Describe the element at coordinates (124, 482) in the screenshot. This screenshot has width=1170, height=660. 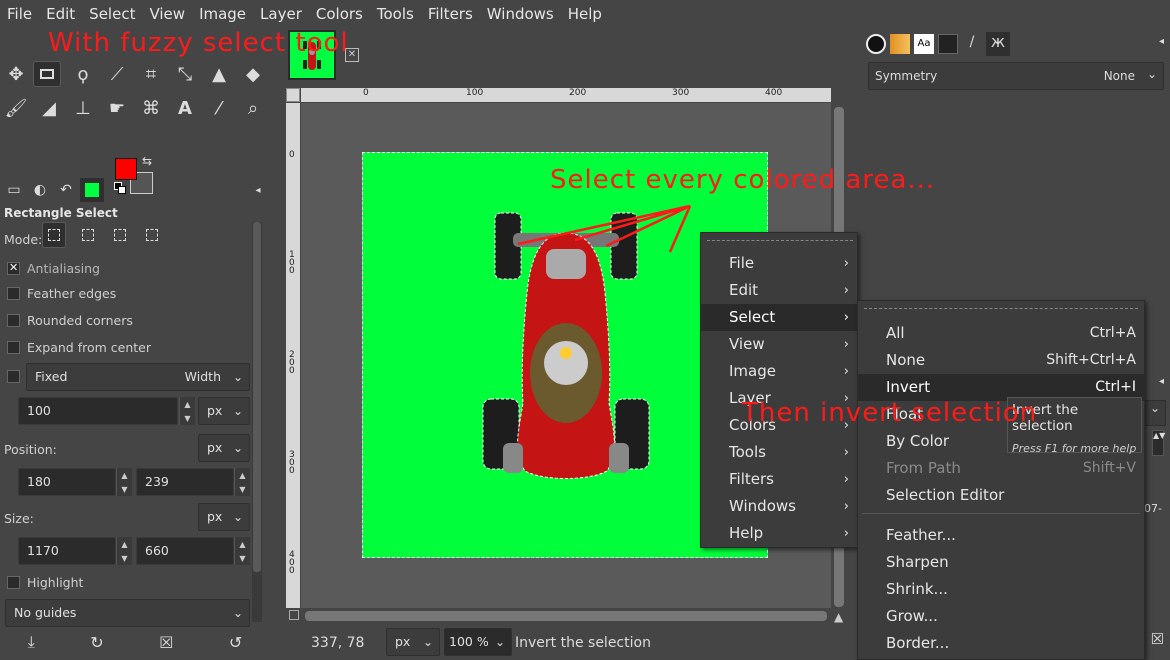
I see `position-x-spinner: ▲ ▼` at that location.